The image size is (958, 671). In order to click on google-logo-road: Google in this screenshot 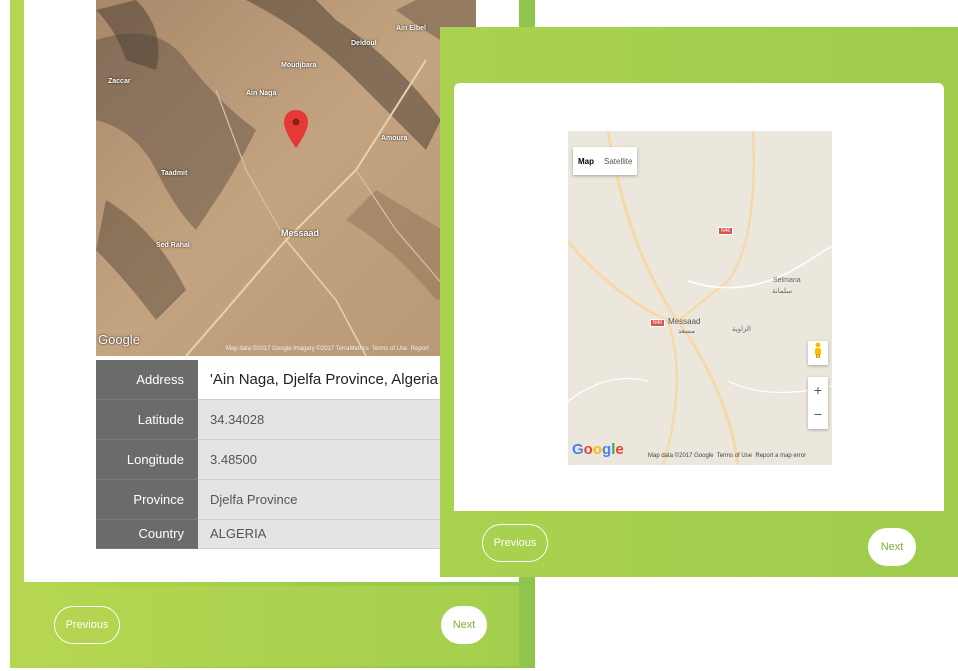, I will do `click(598, 449)`.